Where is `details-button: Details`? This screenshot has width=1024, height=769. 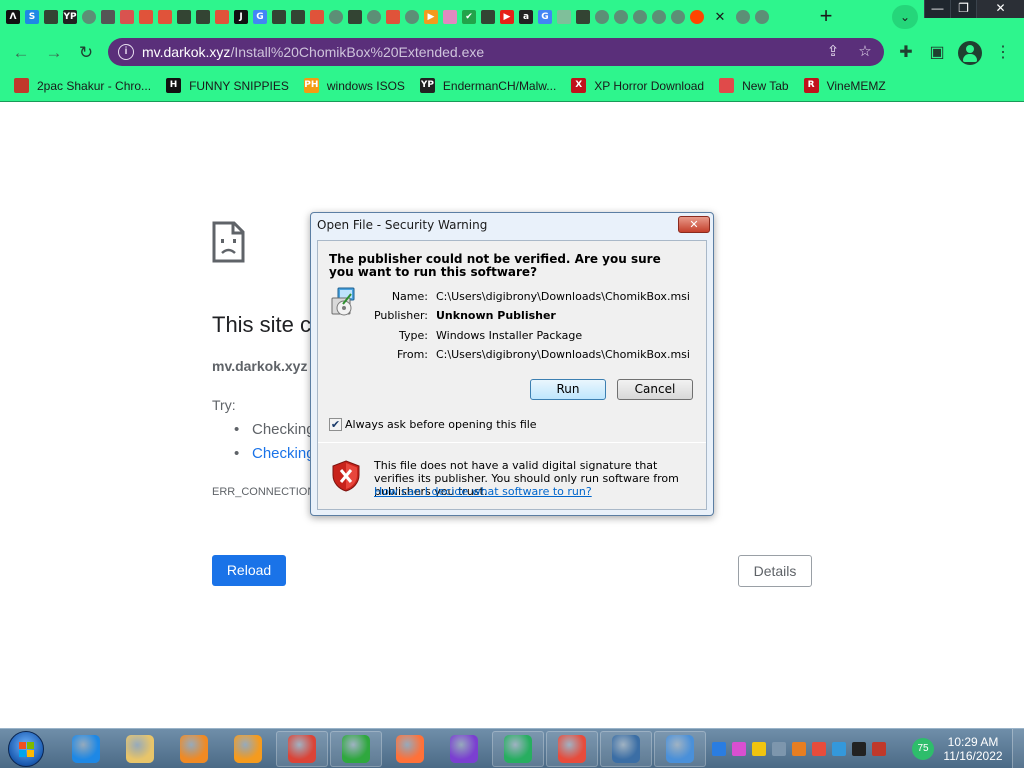
details-button: Details is located at coordinates (775, 571).